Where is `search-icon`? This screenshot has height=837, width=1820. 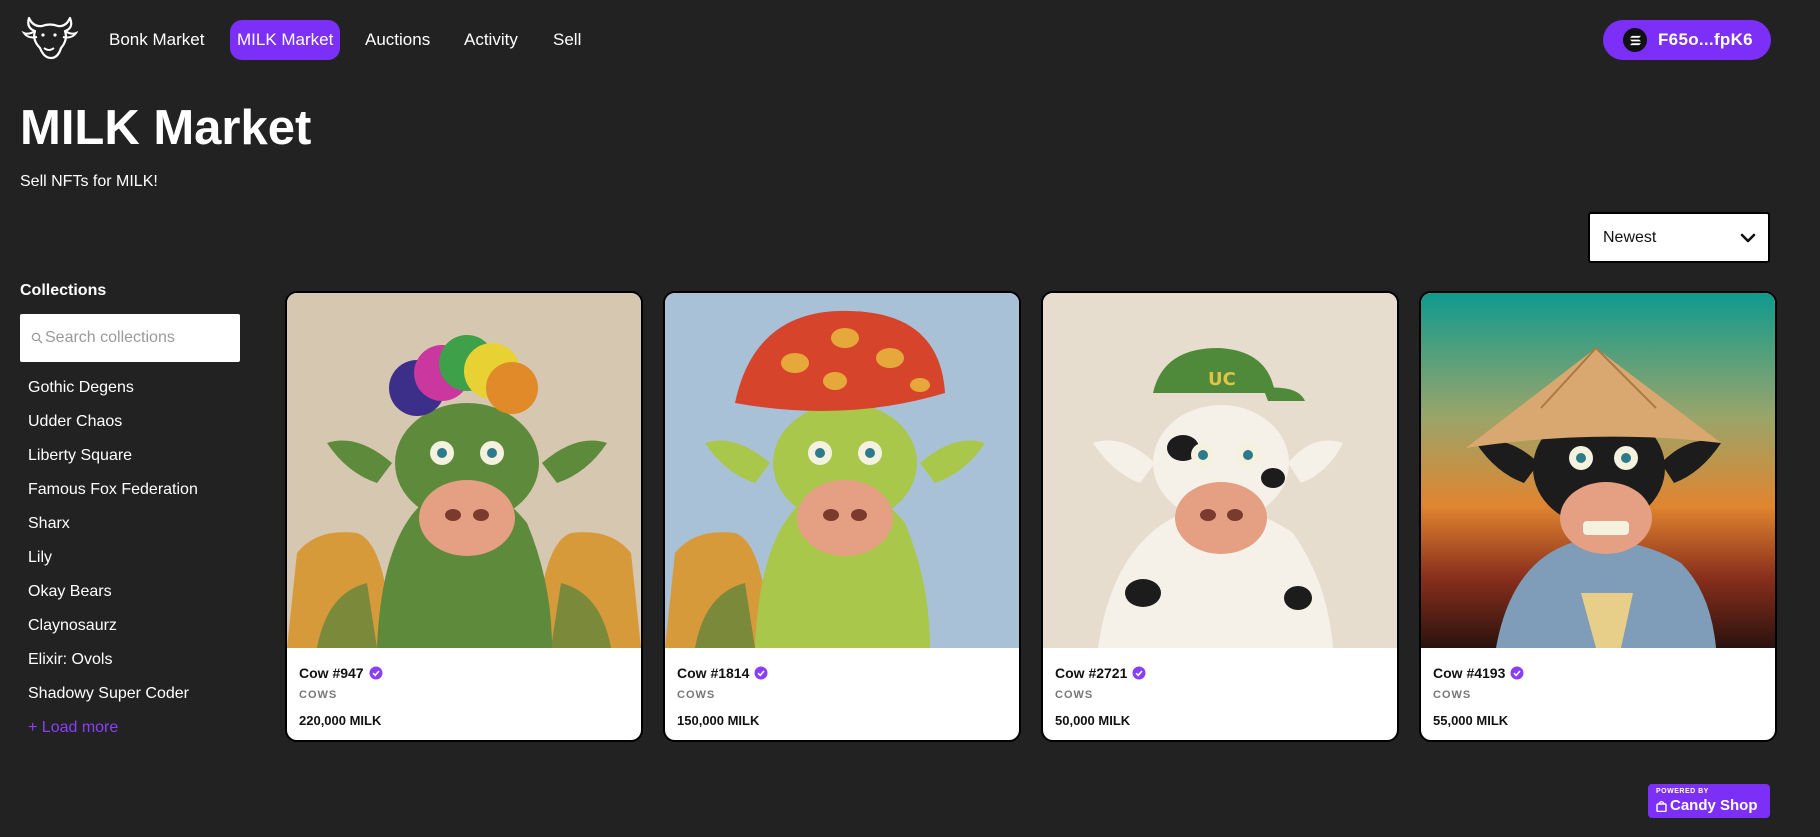 search-icon is located at coordinates (37, 338).